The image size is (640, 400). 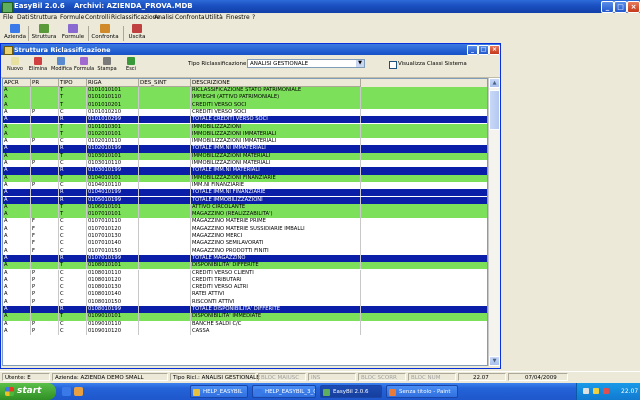 I want to click on menu-item-controlli: Controlli, so click(x=97, y=17).